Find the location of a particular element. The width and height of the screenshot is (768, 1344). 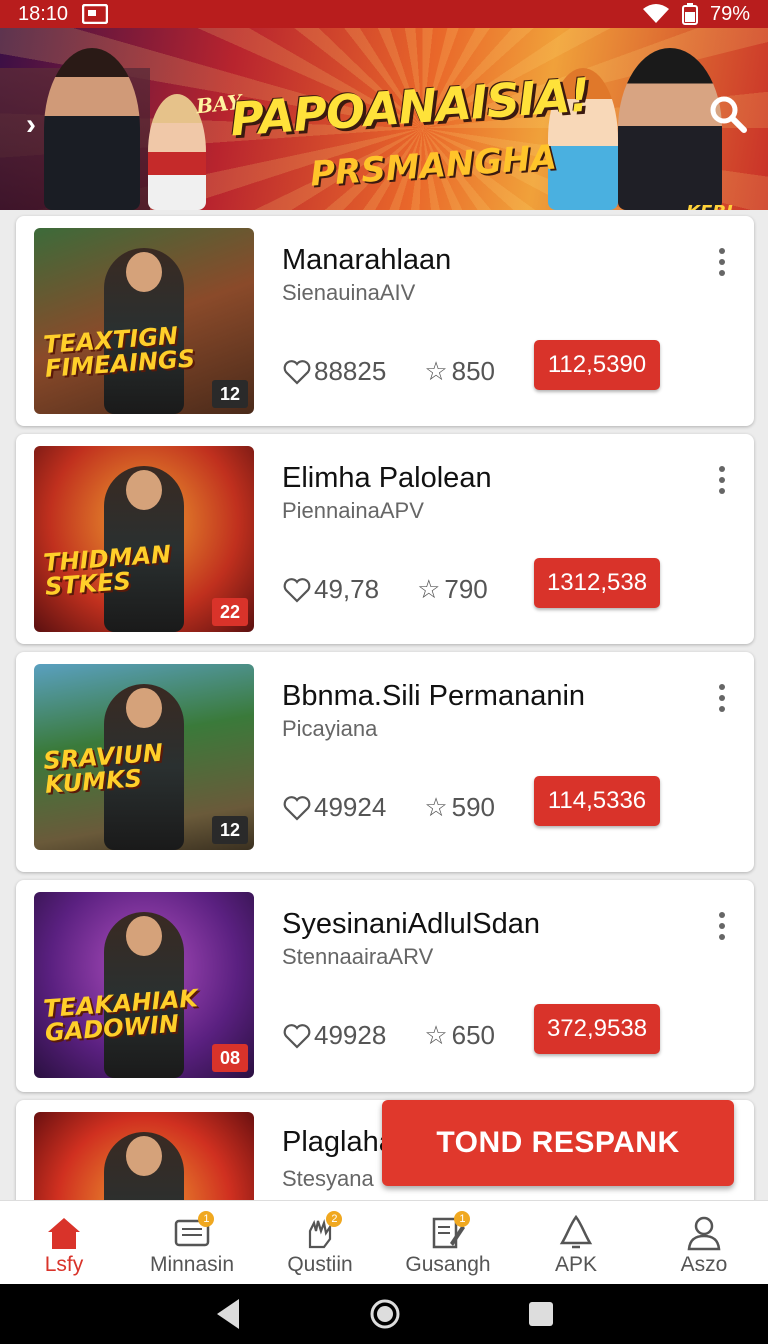

profile-icon is located at coordinates (704, 1233).